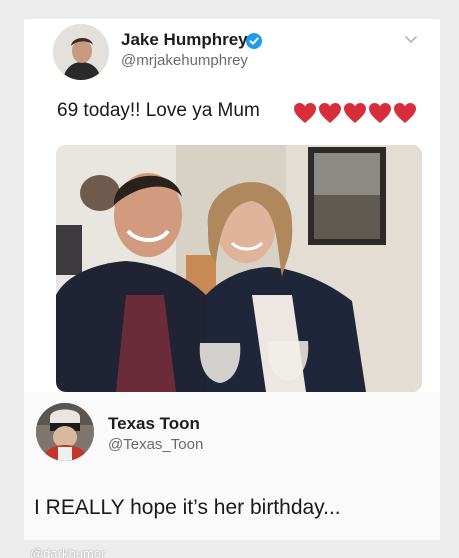 This screenshot has height=558, width=459. Describe the element at coordinates (158, 110) in the screenshot. I see `tweet-text: 69 today!! Love ya Mum` at that location.